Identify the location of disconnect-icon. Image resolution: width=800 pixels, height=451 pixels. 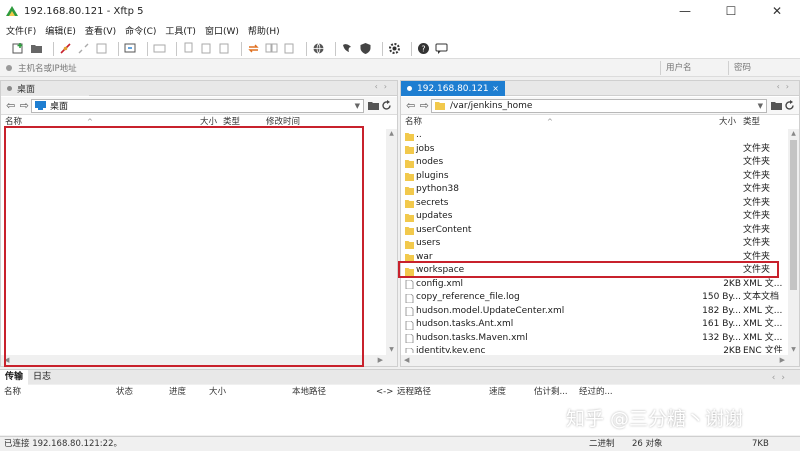
(83, 48).